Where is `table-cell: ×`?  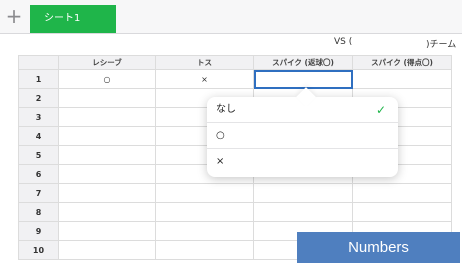 table-cell: × is located at coordinates (204, 79).